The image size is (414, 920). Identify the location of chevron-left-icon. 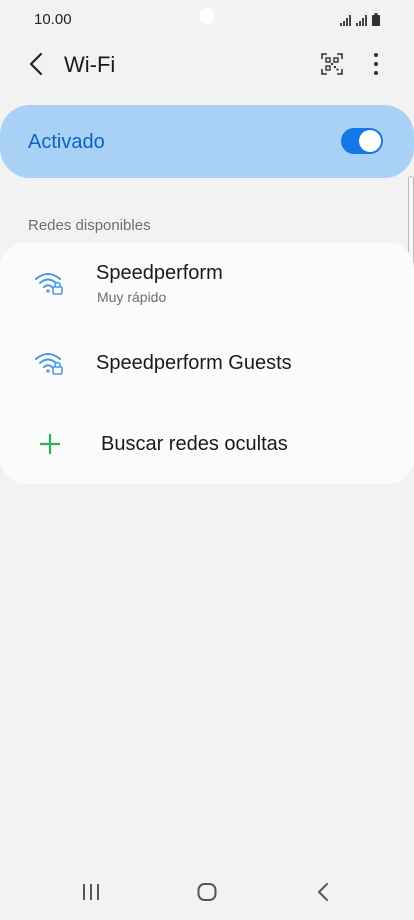
(36, 64).